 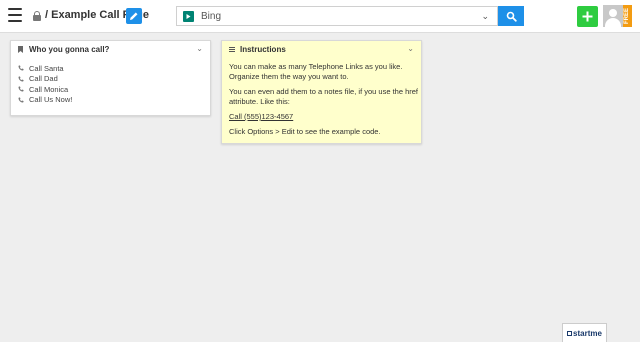 I want to click on call-link-label: Call Dad, so click(x=43, y=79).